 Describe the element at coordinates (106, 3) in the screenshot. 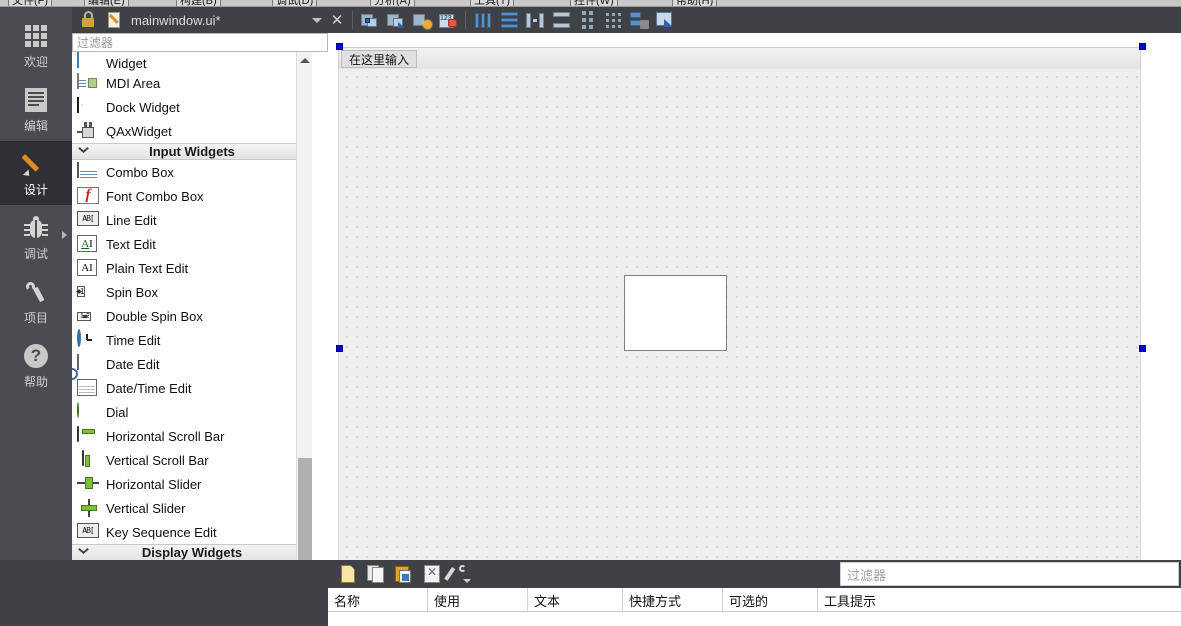

I see `menu-item-edit: 编辑(E)` at that location.